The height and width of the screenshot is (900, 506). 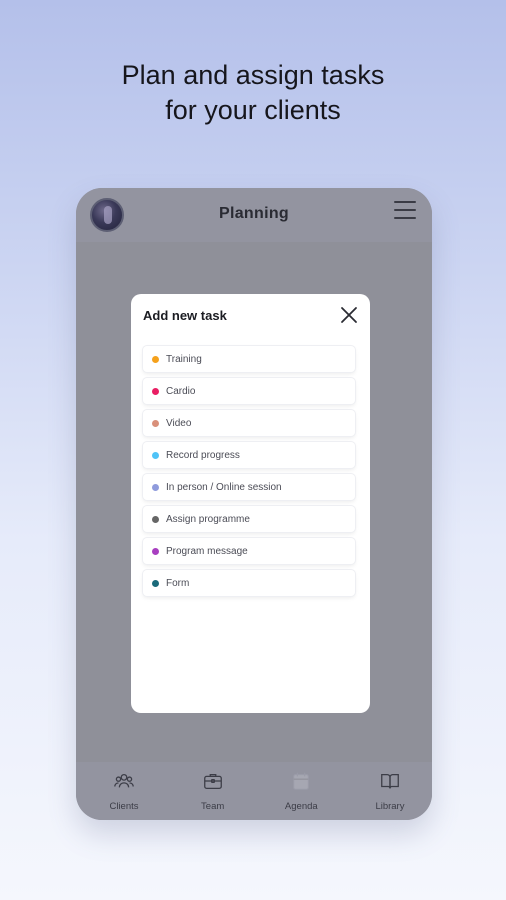 I want to click on nav-item-agenda: Agenda, so click(x=301, y=791).